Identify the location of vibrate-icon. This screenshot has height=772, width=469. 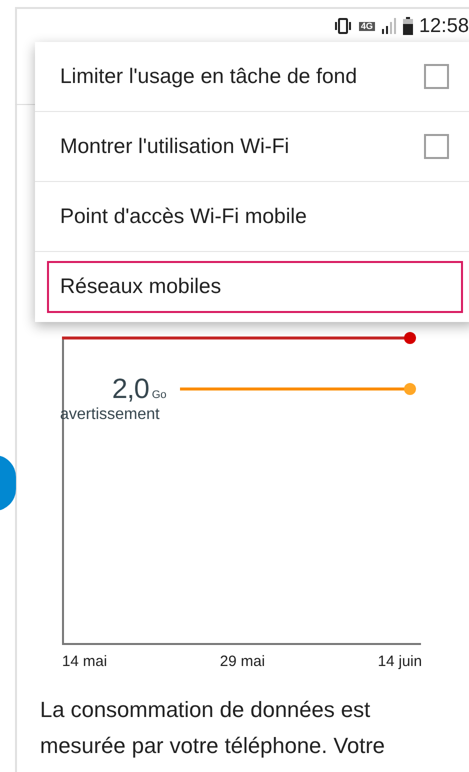
(342, 26).